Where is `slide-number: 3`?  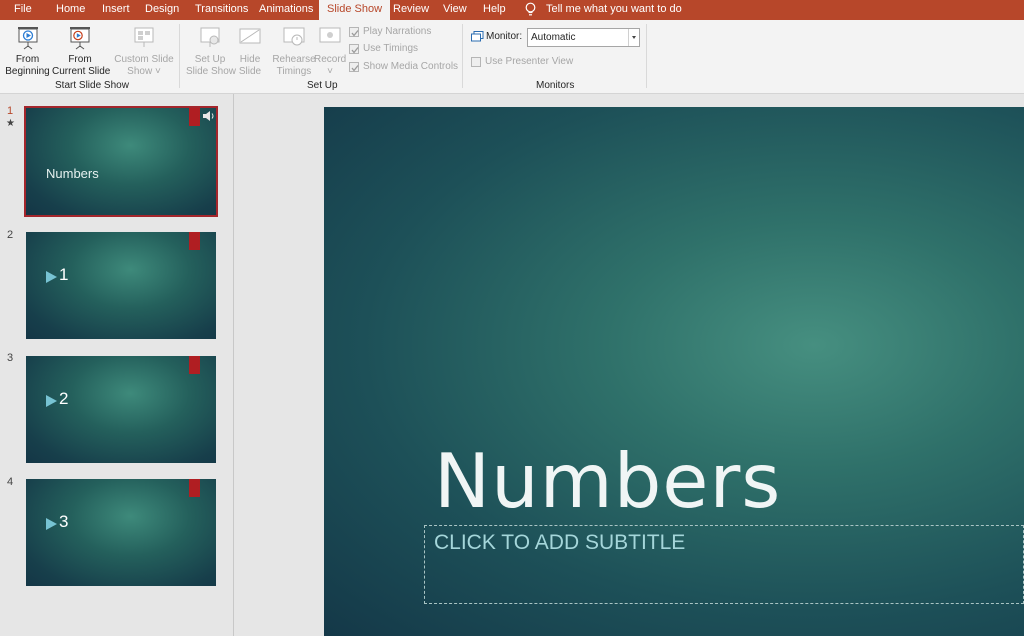
slide-number: 3 is located at coordinates (10, 358).